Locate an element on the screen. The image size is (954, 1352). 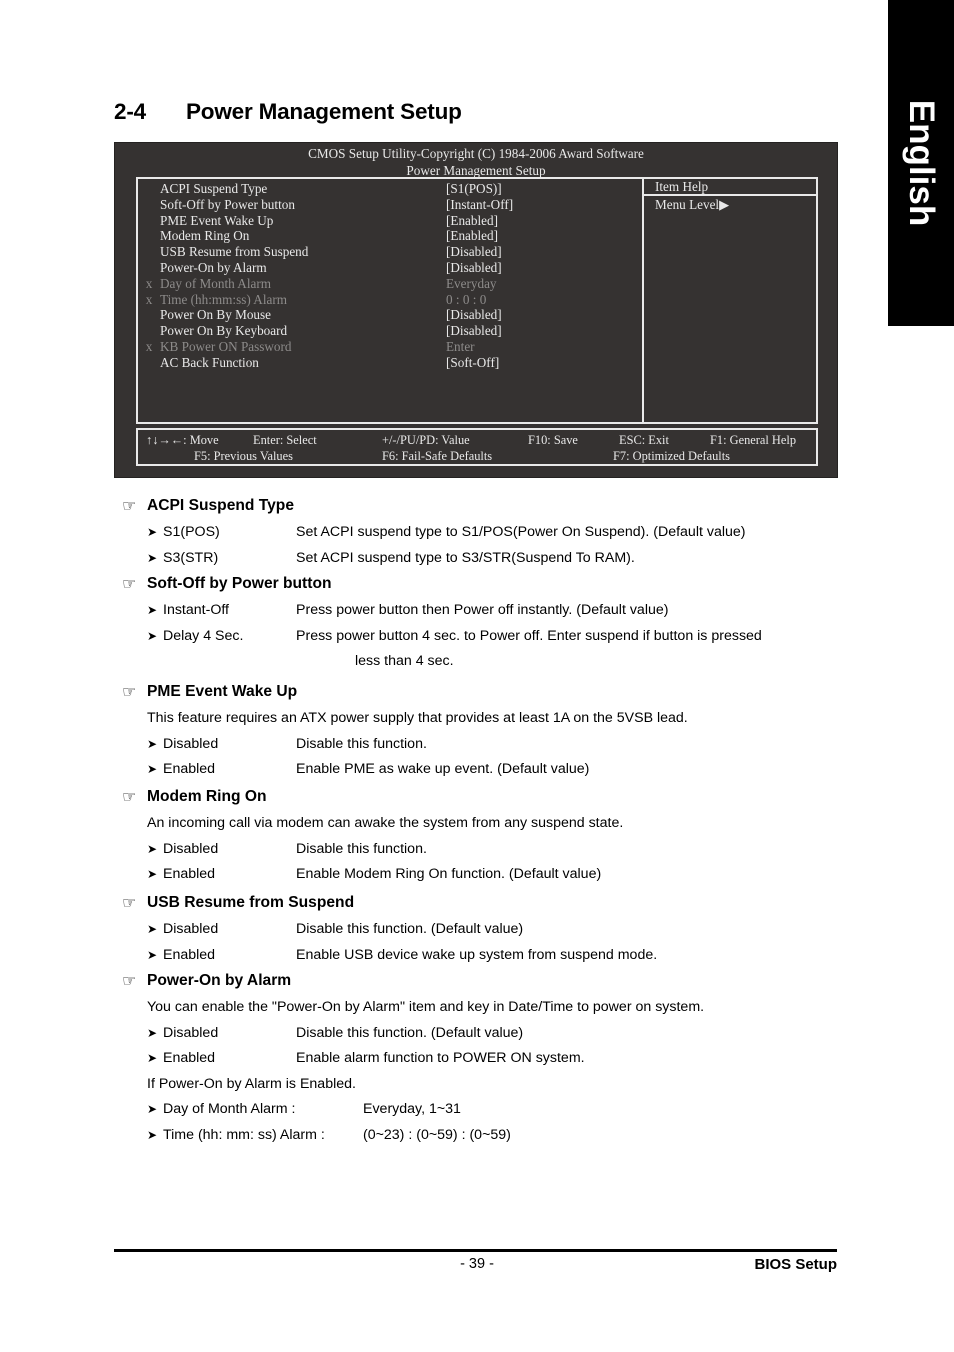
bios-row-label: Time (hh:mm:ss) Alarm is located at coordinates (223, 299).